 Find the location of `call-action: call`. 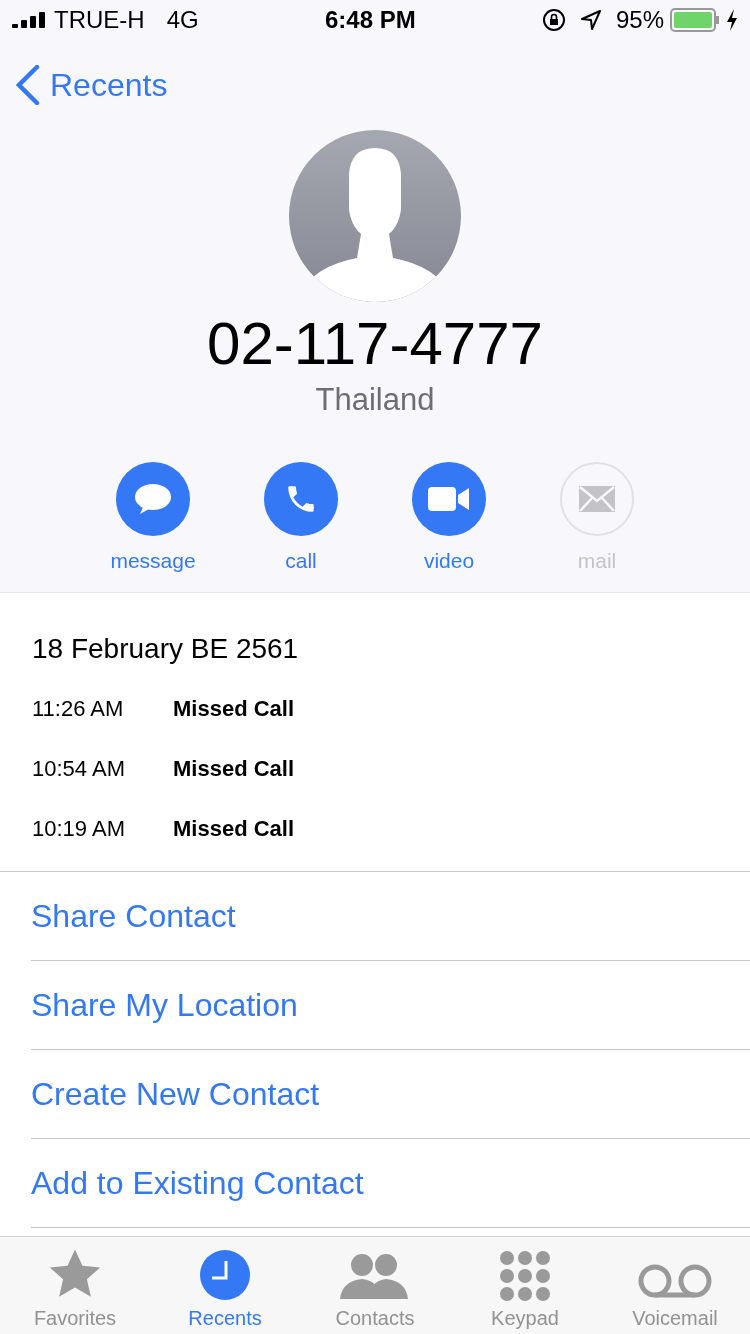

call-action: call is located at coordinates (301, 518).